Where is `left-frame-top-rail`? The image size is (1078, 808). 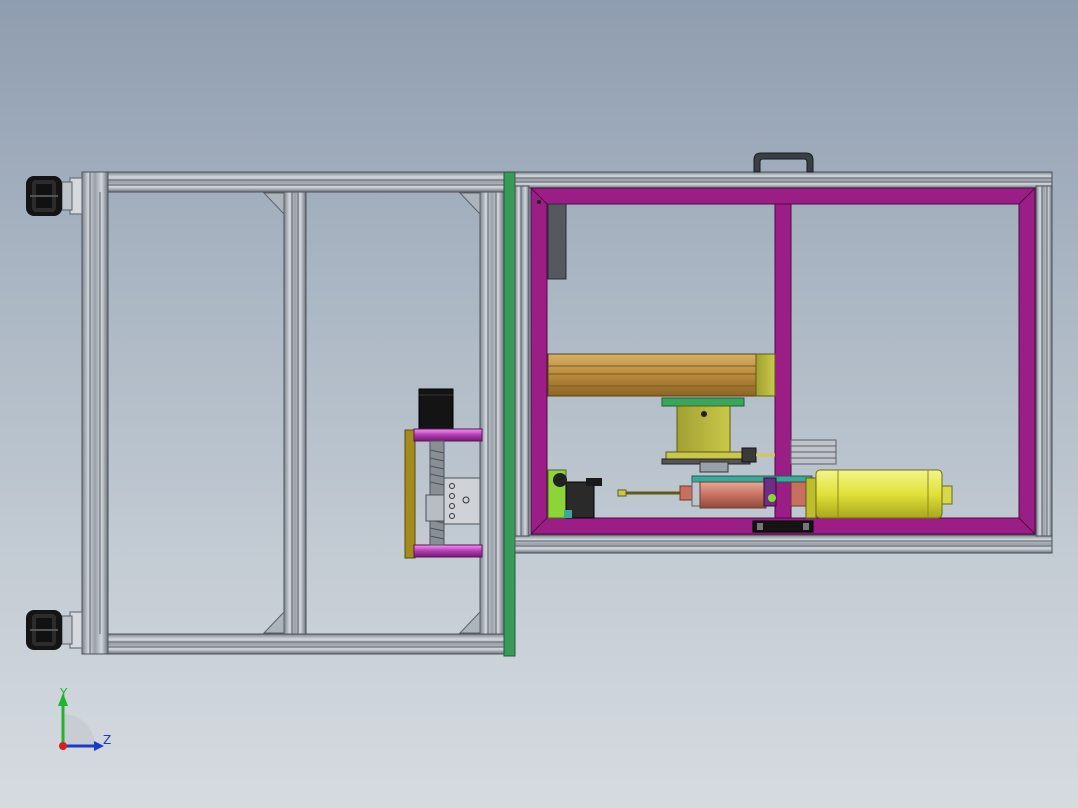 left-frame-top-rail is located at coordinates (294, 182).